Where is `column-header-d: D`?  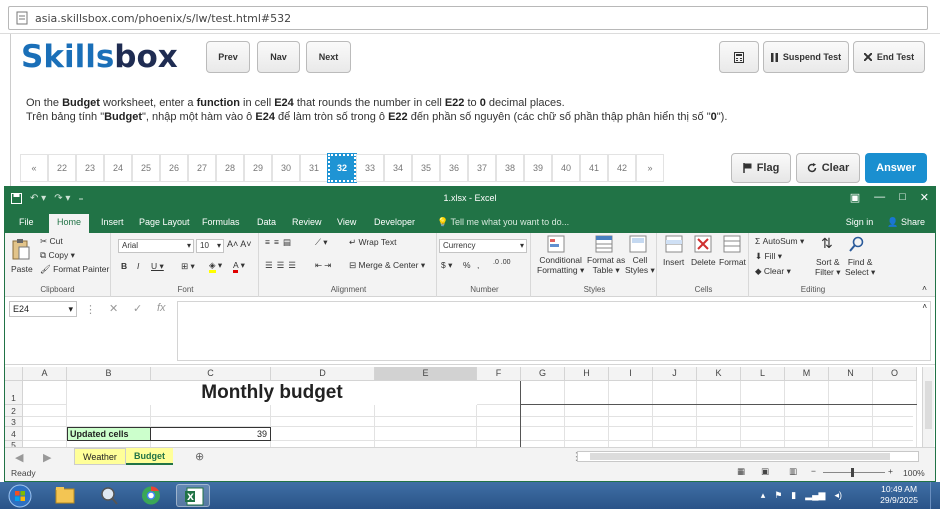
column-header-d: D is located at coordinates (323, 374).